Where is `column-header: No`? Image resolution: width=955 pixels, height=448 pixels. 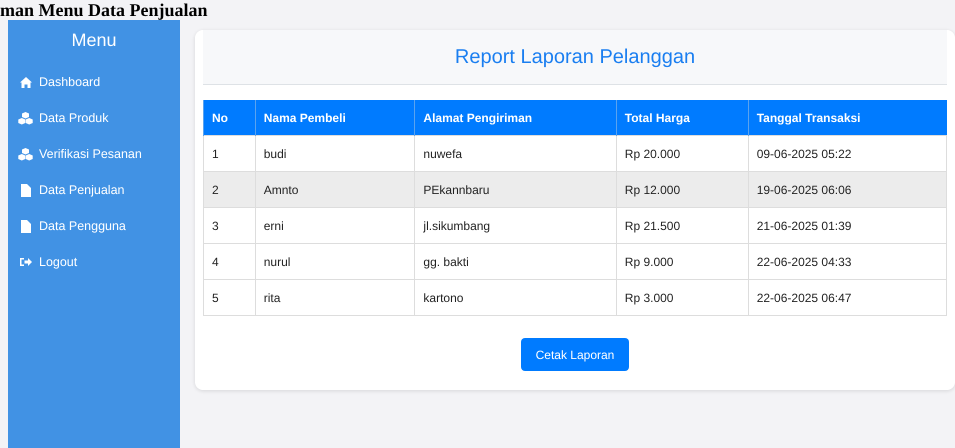 column-header: No is located at coordinates (230, 118).